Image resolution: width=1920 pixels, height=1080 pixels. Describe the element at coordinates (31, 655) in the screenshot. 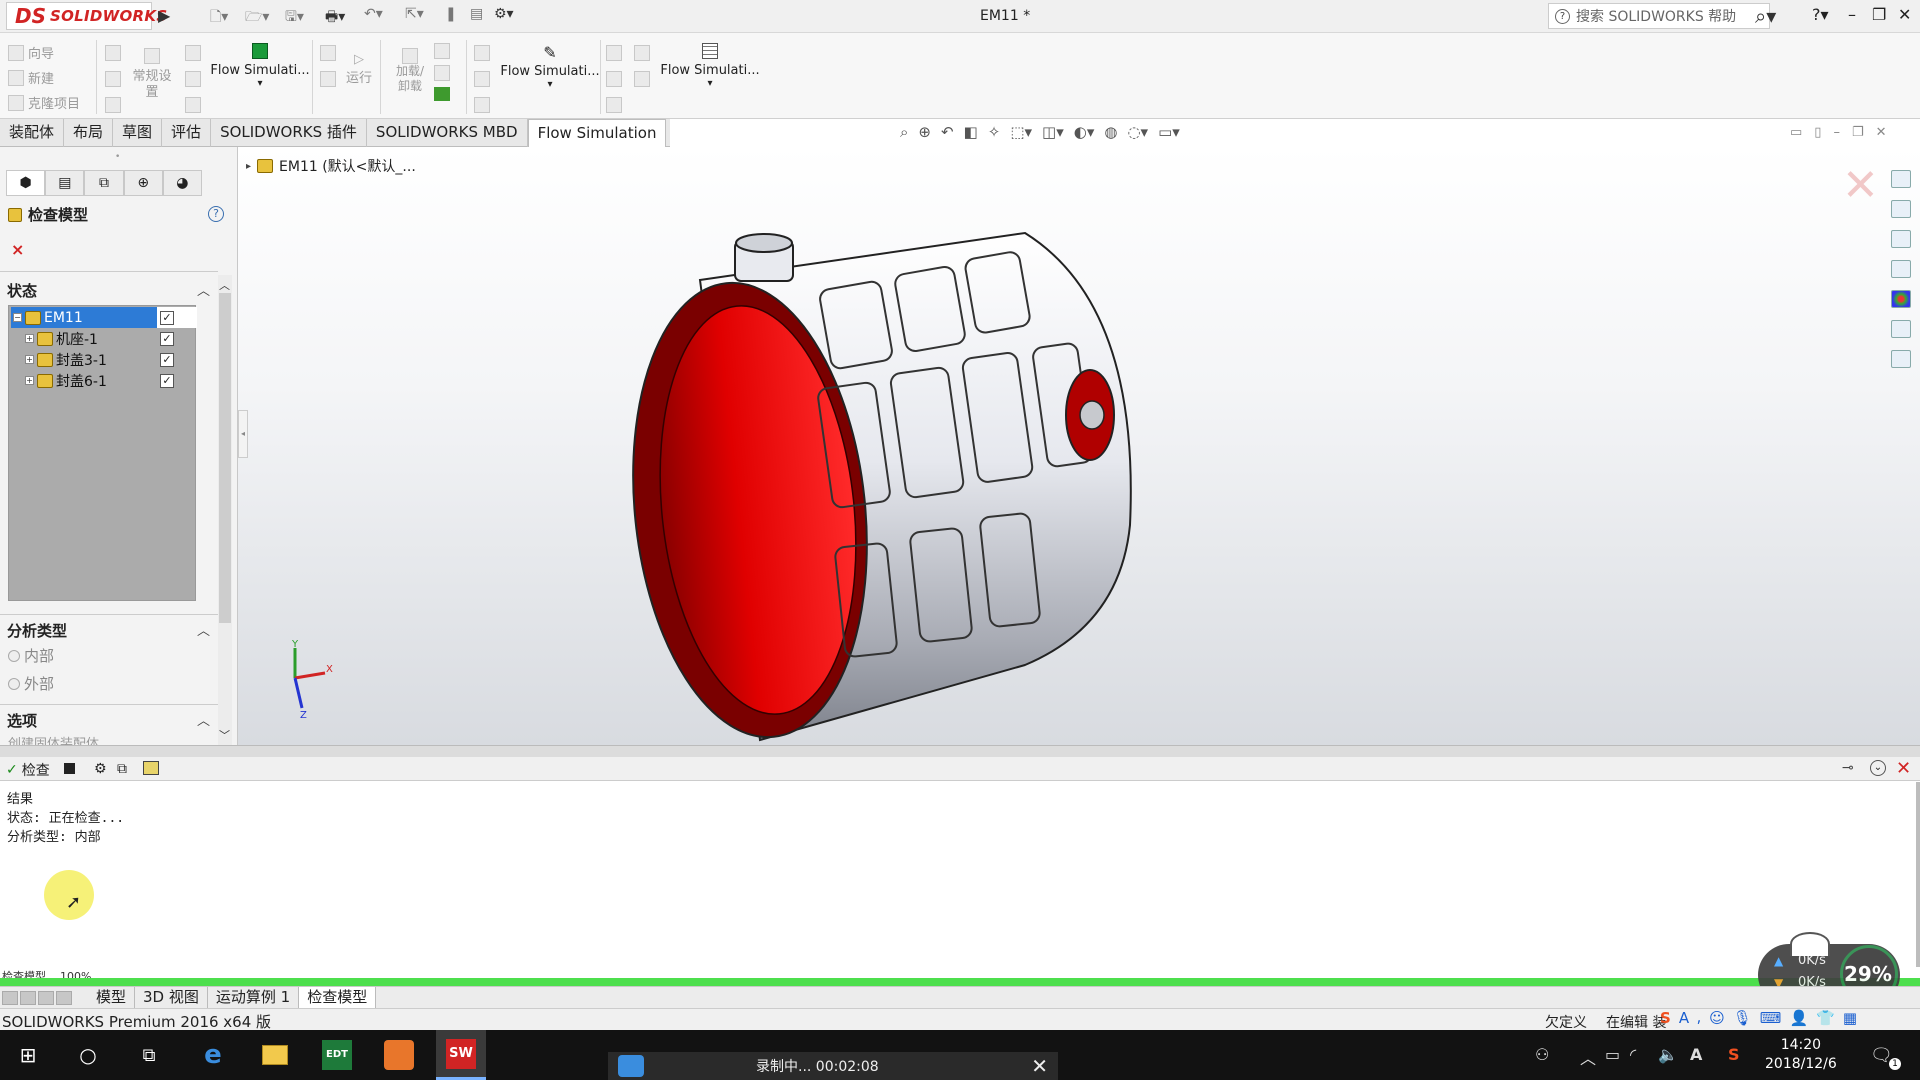

I see `radio-internal: 内部` at that location.